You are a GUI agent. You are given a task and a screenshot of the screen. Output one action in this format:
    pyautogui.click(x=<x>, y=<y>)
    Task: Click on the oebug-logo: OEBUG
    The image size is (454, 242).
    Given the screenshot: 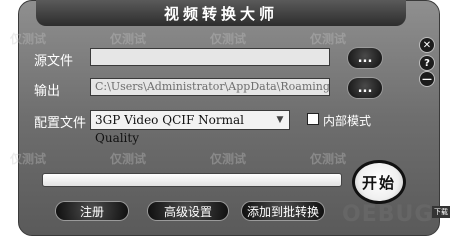 What is the action you would take?
    pyautogui.click(x=388, y=214)
    